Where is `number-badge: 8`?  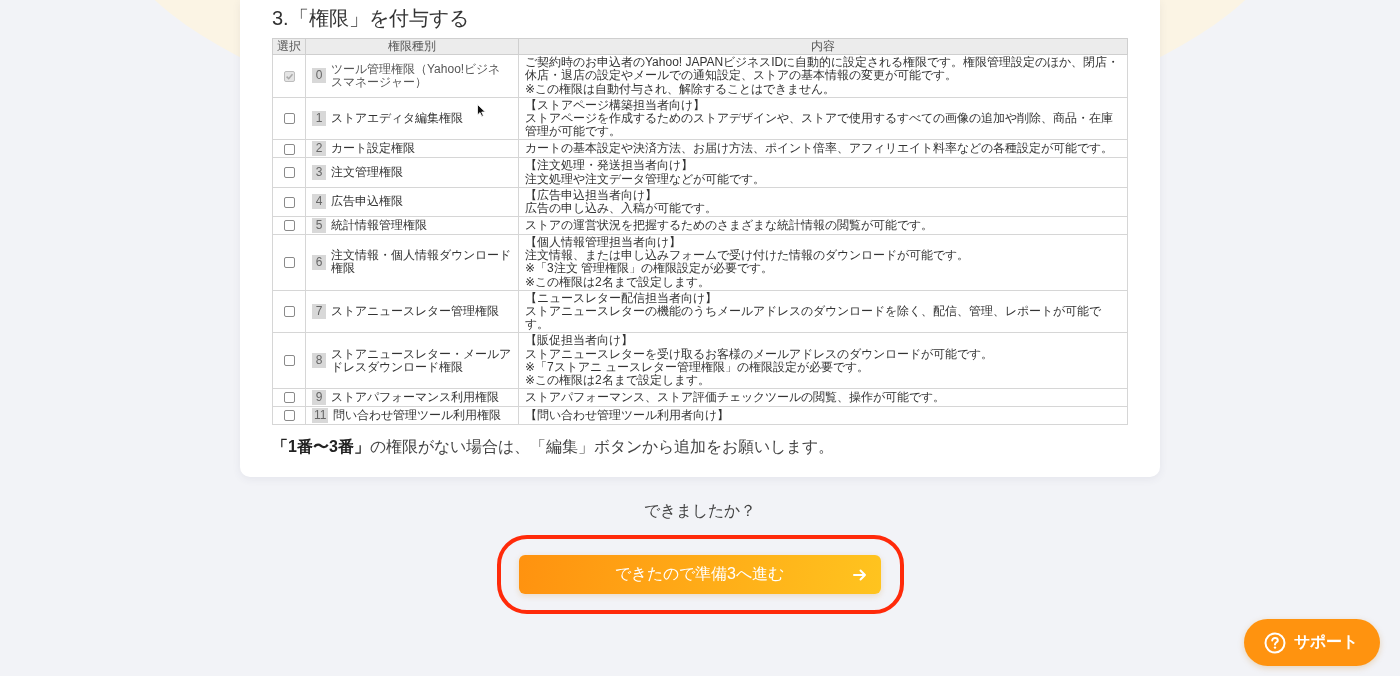
number-badge: 8 is located at coordinates (319, 361).